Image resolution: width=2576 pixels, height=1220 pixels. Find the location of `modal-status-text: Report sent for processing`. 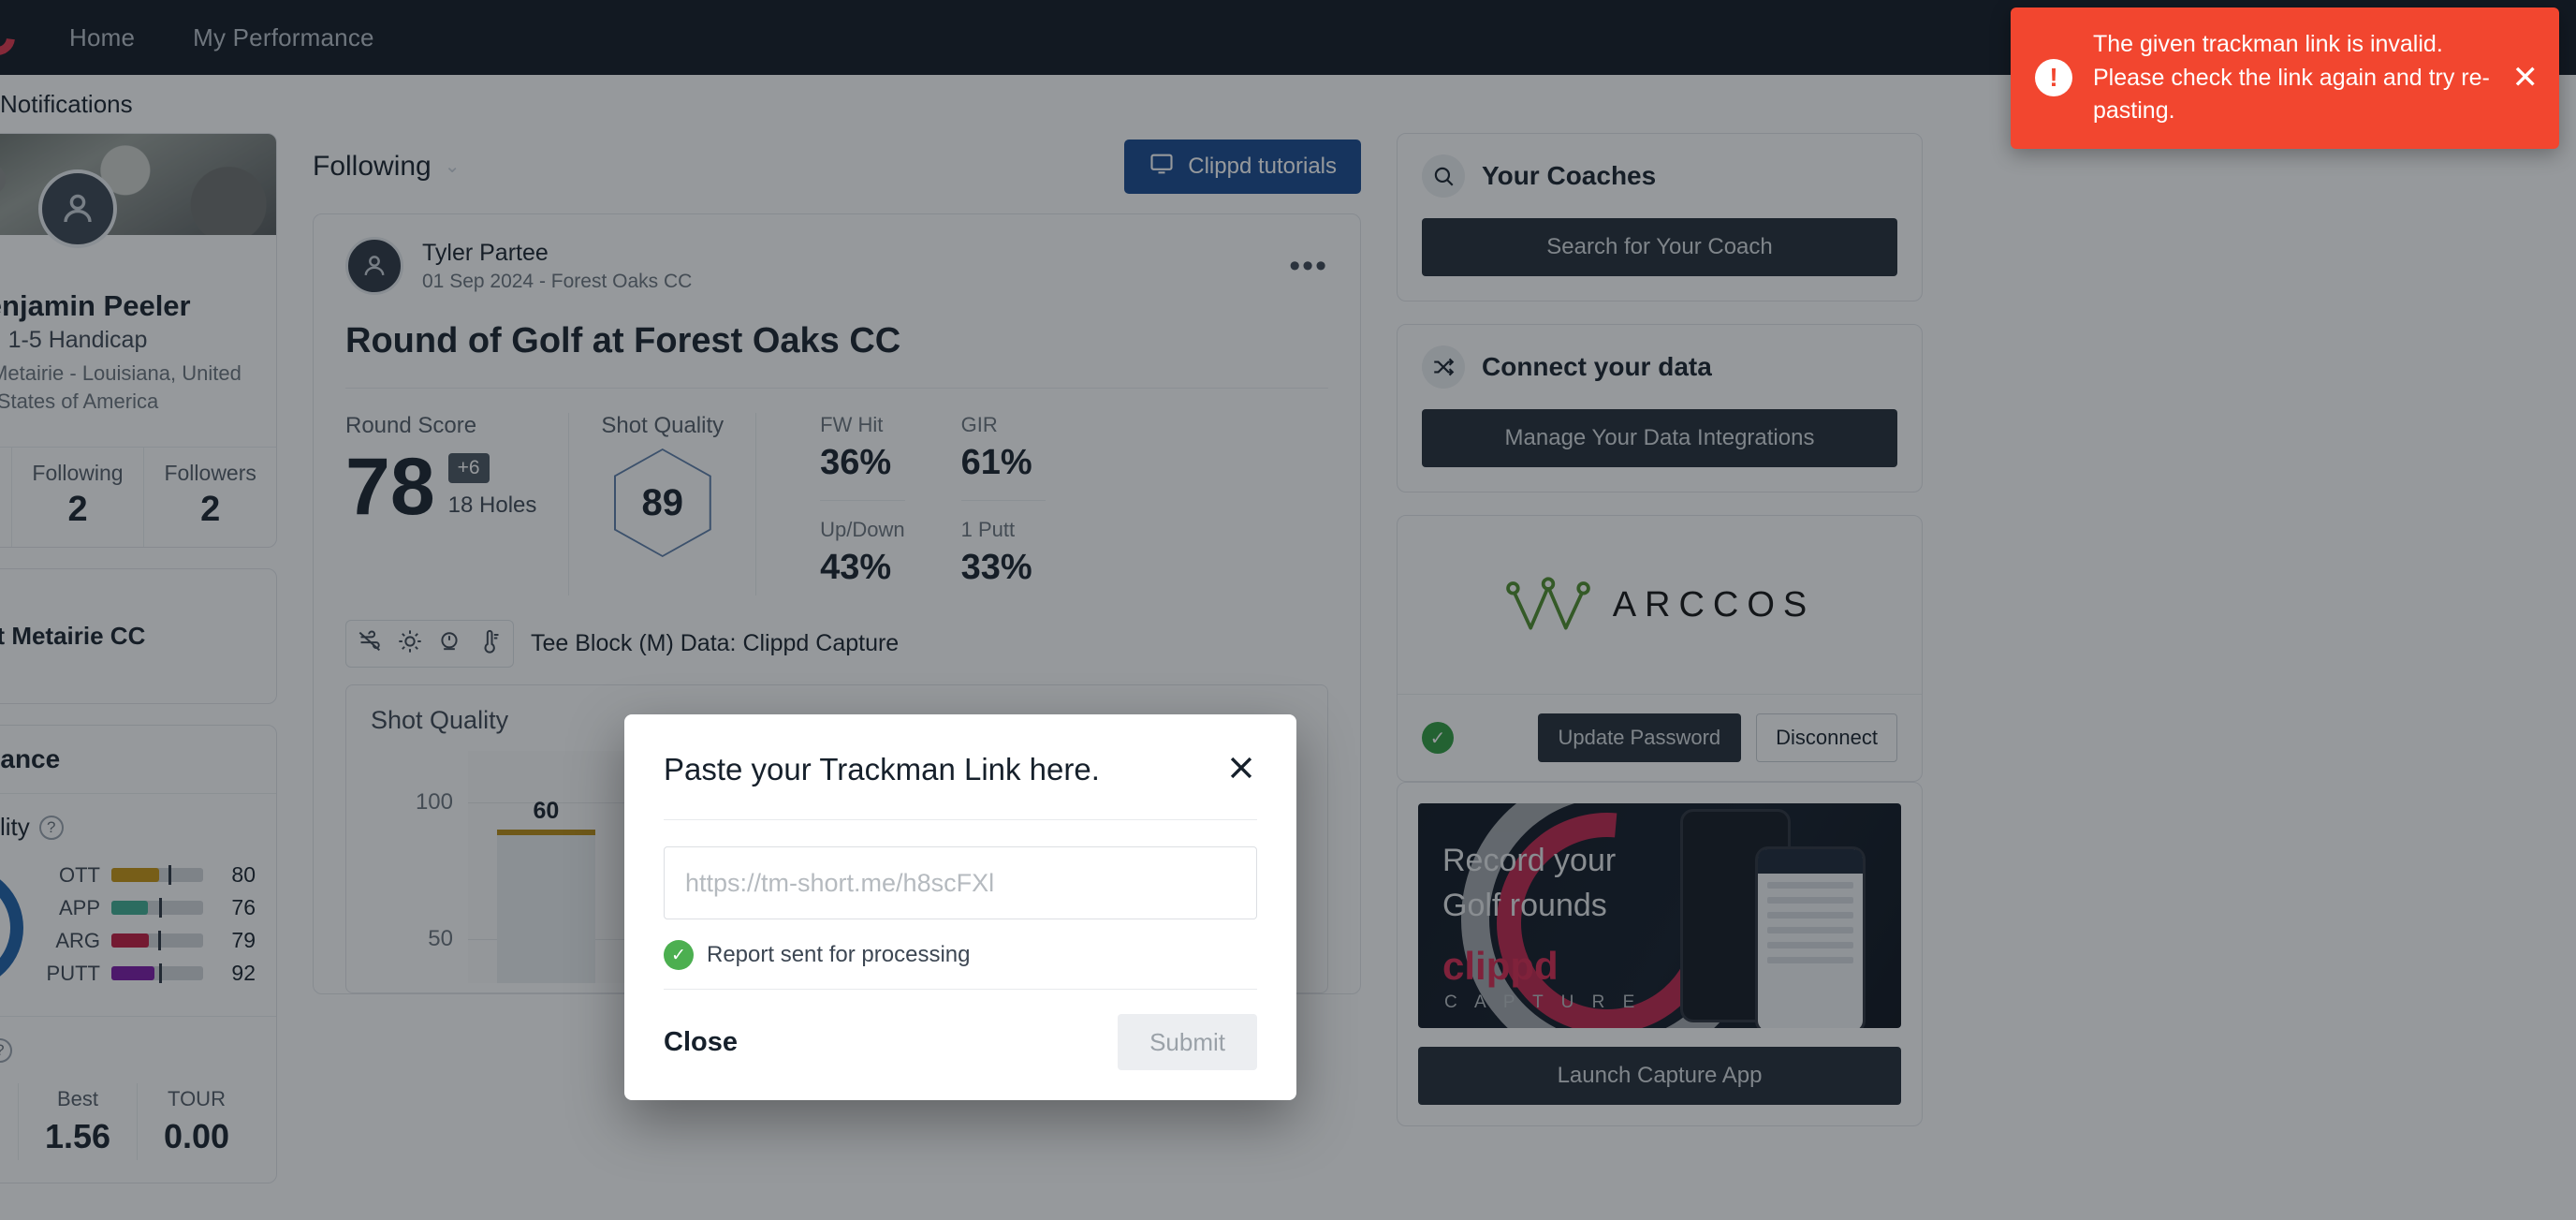

modal-status-text: Report sent for processing is located at coordinates (839, 954).